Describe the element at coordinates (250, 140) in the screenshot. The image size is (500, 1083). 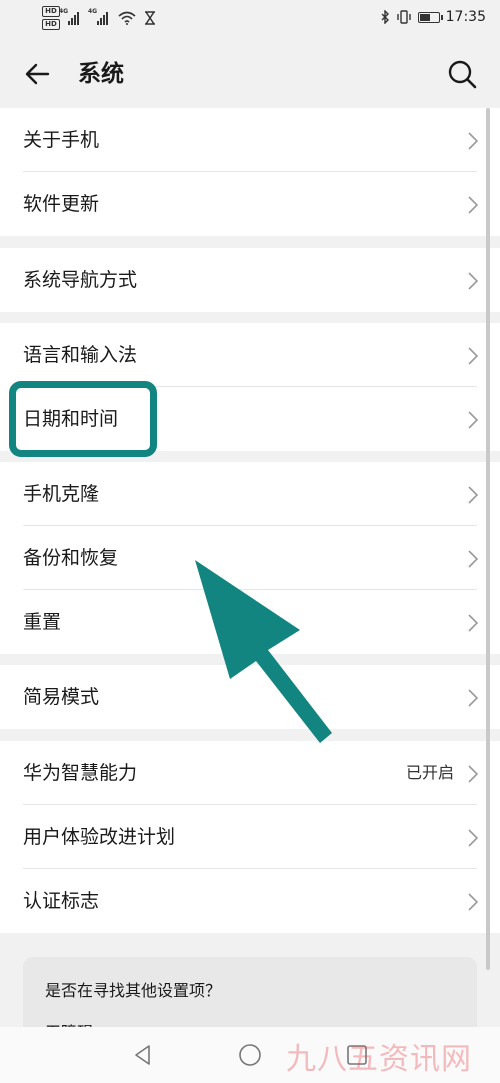
I see `settings-item: 关于手机` at that location.